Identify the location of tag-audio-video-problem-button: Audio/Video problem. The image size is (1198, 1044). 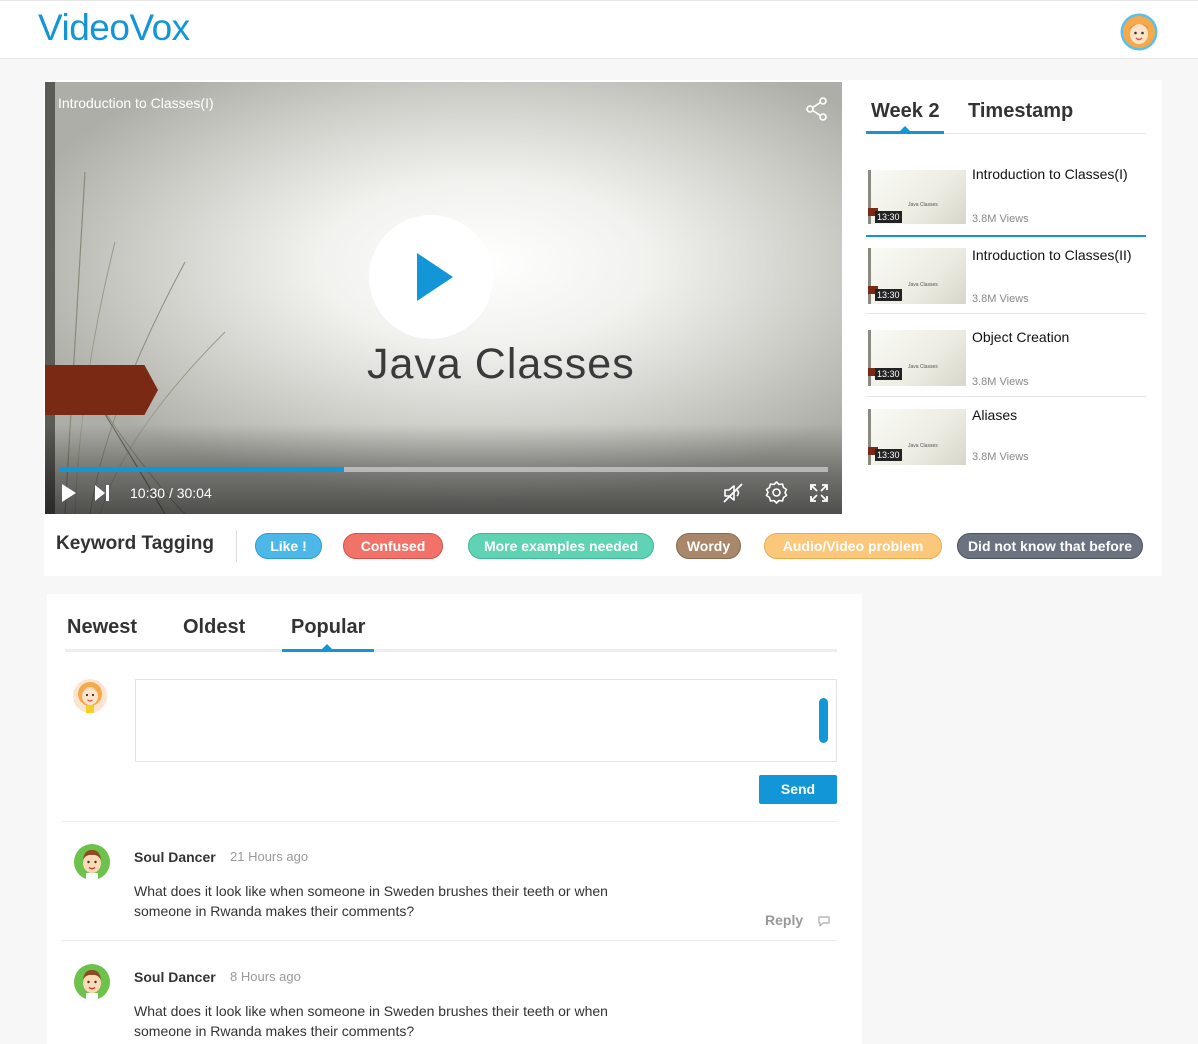
(853, 546).